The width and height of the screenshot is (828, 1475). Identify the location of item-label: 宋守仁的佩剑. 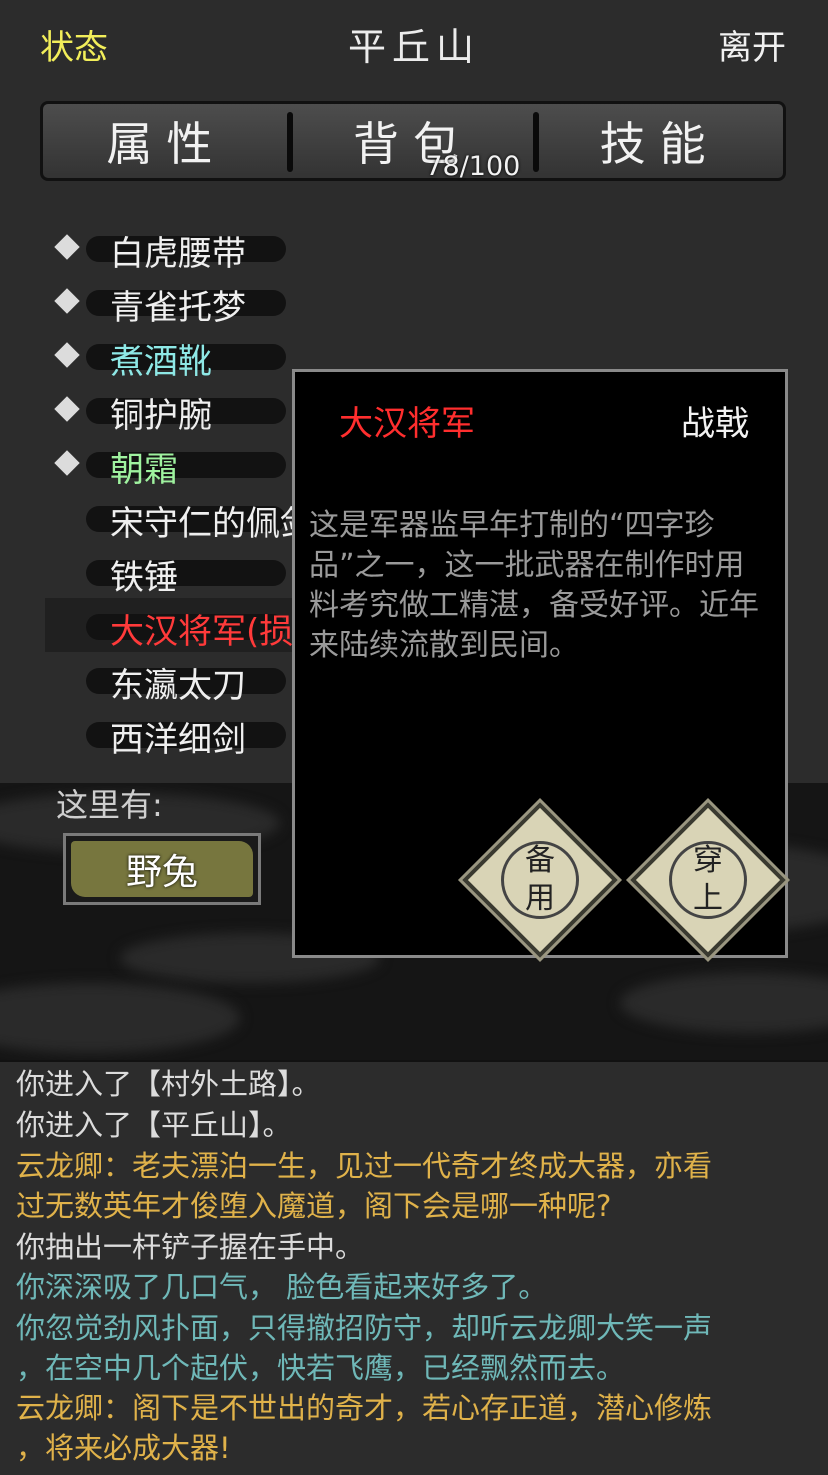
(212, 524).